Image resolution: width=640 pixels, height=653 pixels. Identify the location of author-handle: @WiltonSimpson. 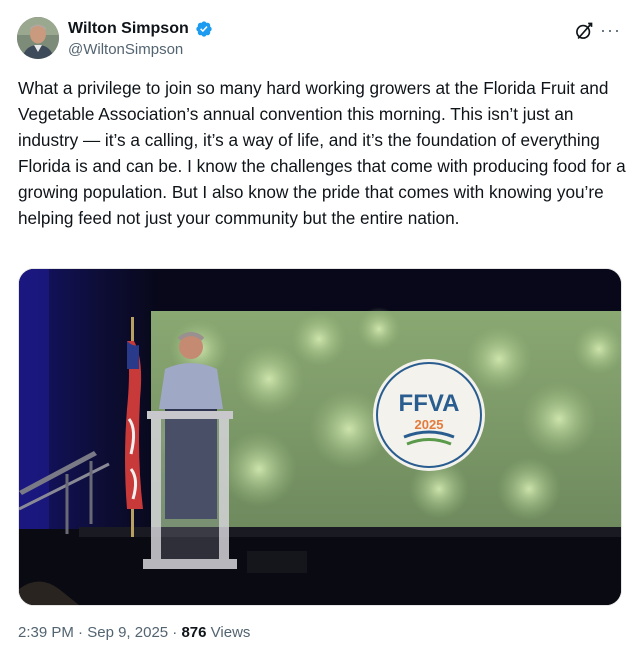
(125, 49).